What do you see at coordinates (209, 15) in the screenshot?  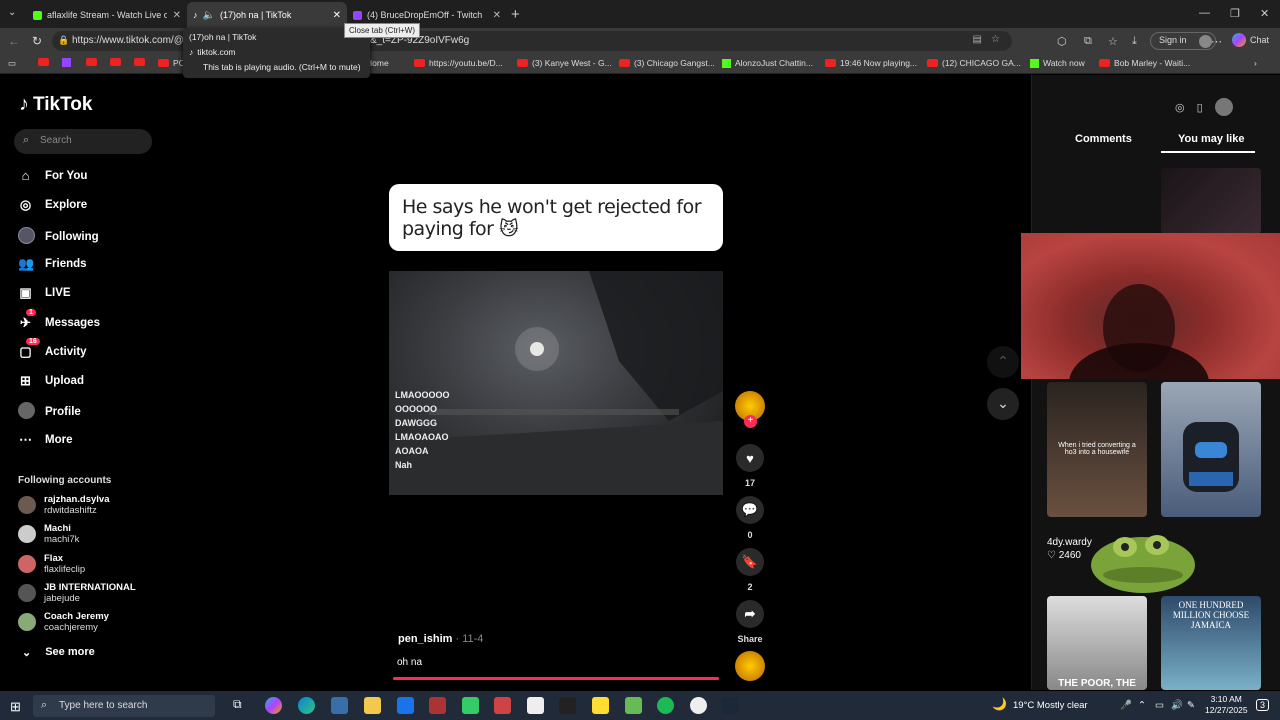 I see `speaker-icon: 🔈` at bounding box center [209, 15].